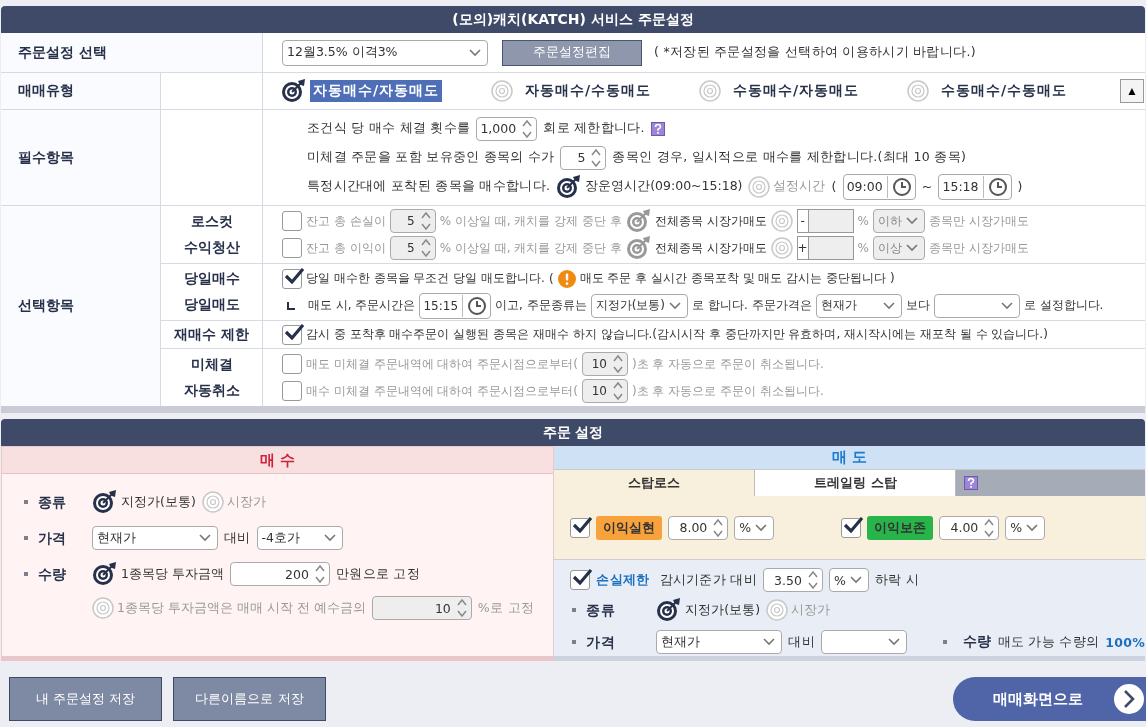 The width and height of the screenshot is (1146, 727). Describe the element at coordinates (879, 186) in the screenshot. I see `time-field: 09:00` at that location.